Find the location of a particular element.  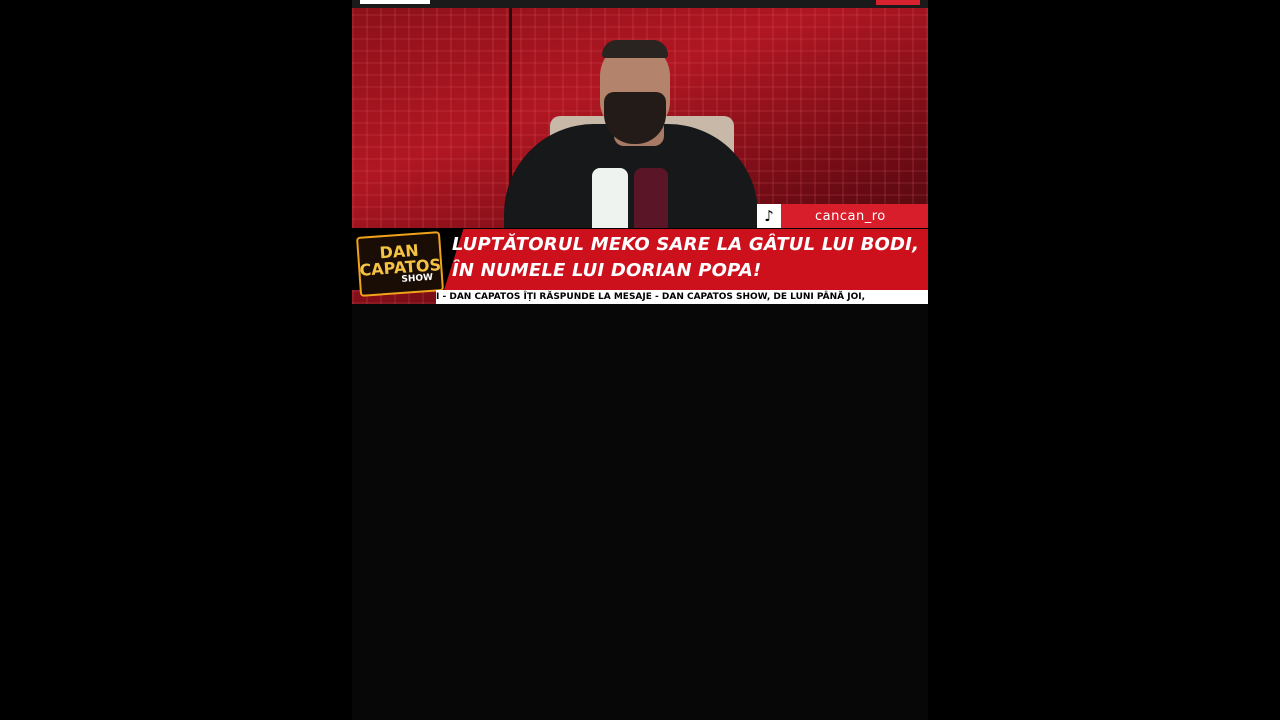

presenter-hair is located at coordinates (635, 49).